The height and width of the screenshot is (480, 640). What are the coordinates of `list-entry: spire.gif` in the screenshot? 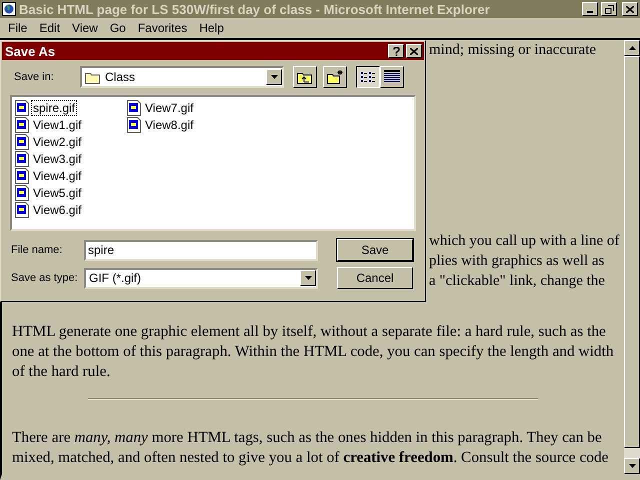 It's located at (54, 108).